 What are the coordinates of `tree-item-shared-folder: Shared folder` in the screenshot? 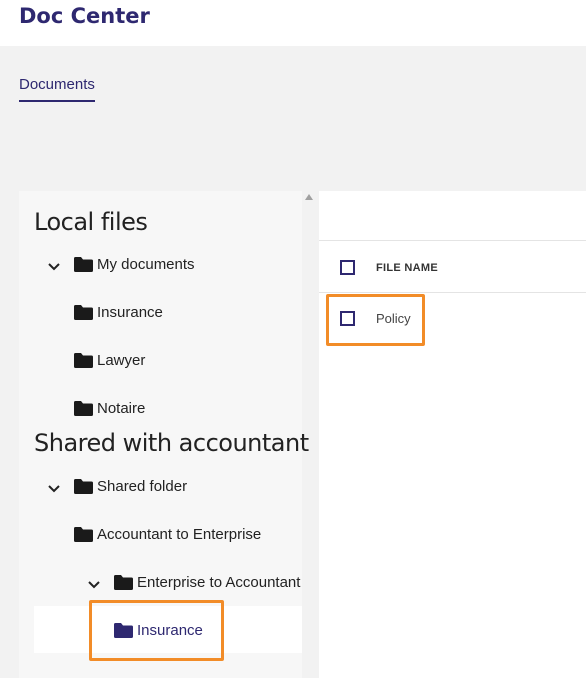 It's located at (130, 486).